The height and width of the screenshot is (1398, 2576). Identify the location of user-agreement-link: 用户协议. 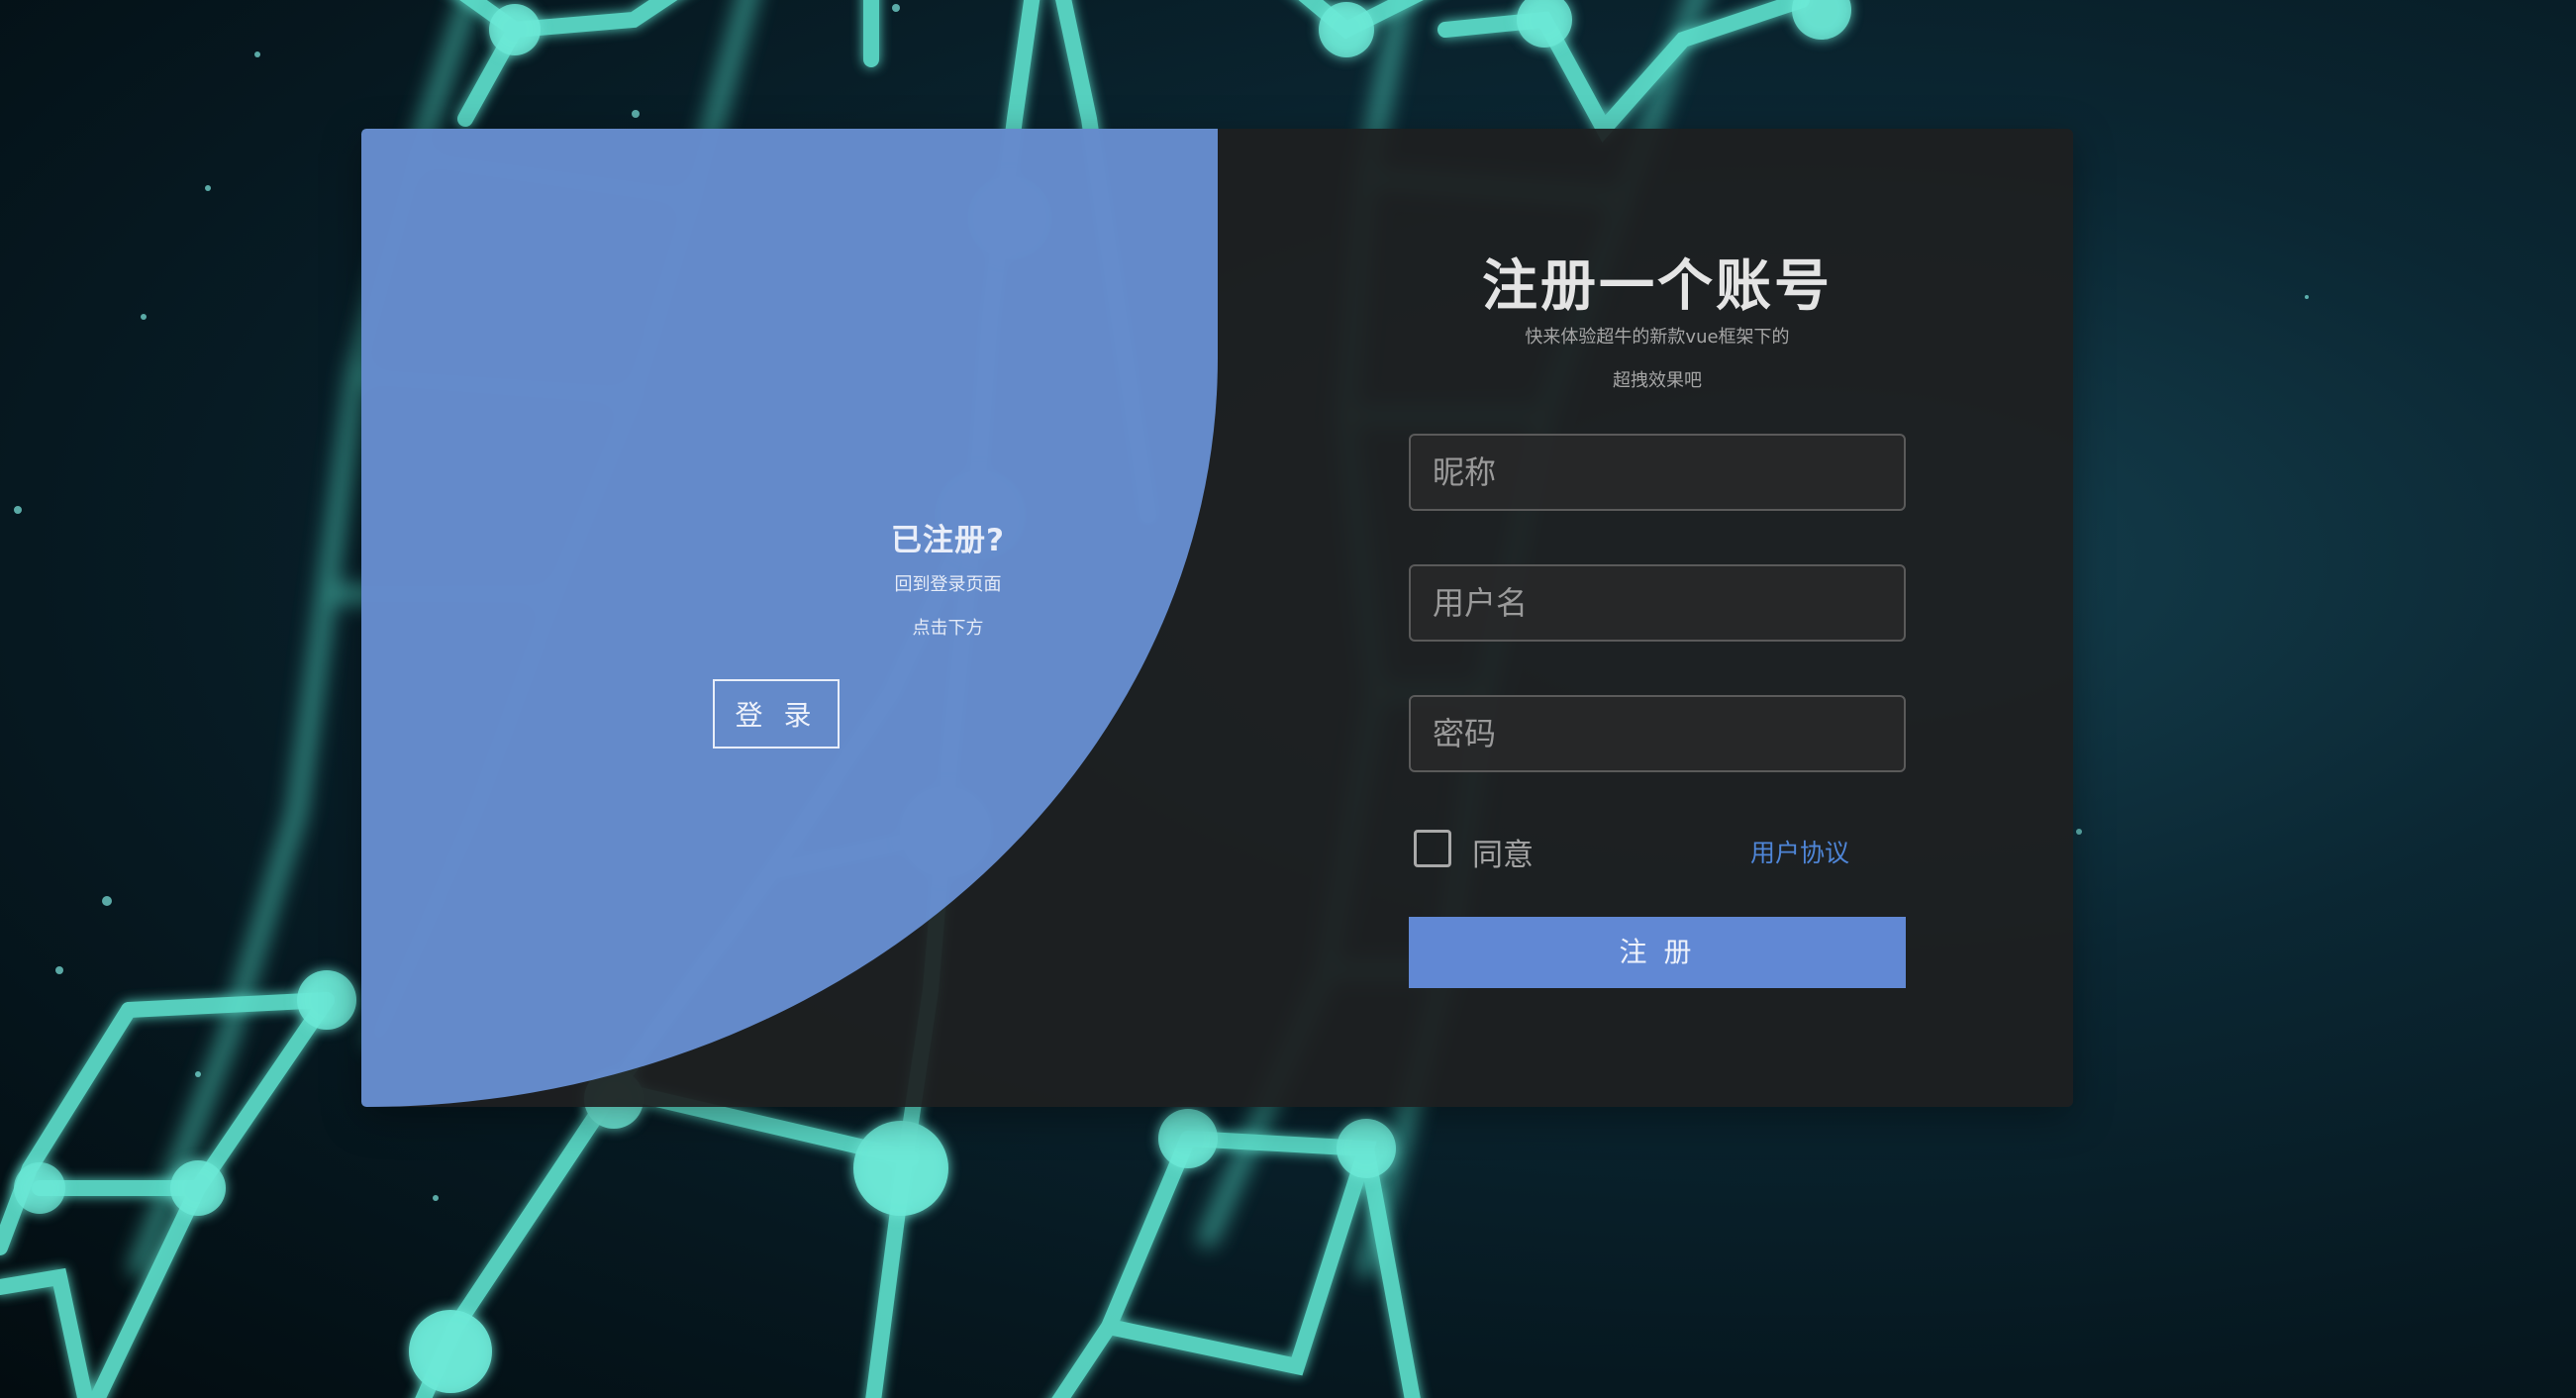
(1800, 851).